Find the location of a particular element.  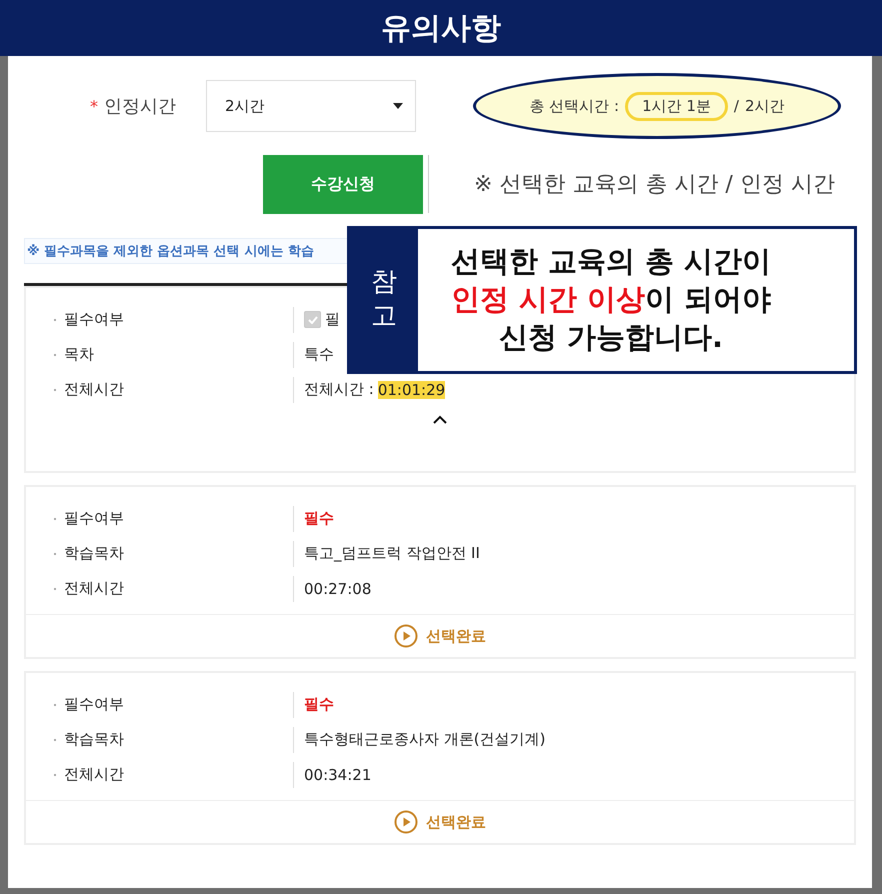

summary-label: 총 선택시간 : is located at coordinates (574, 106).